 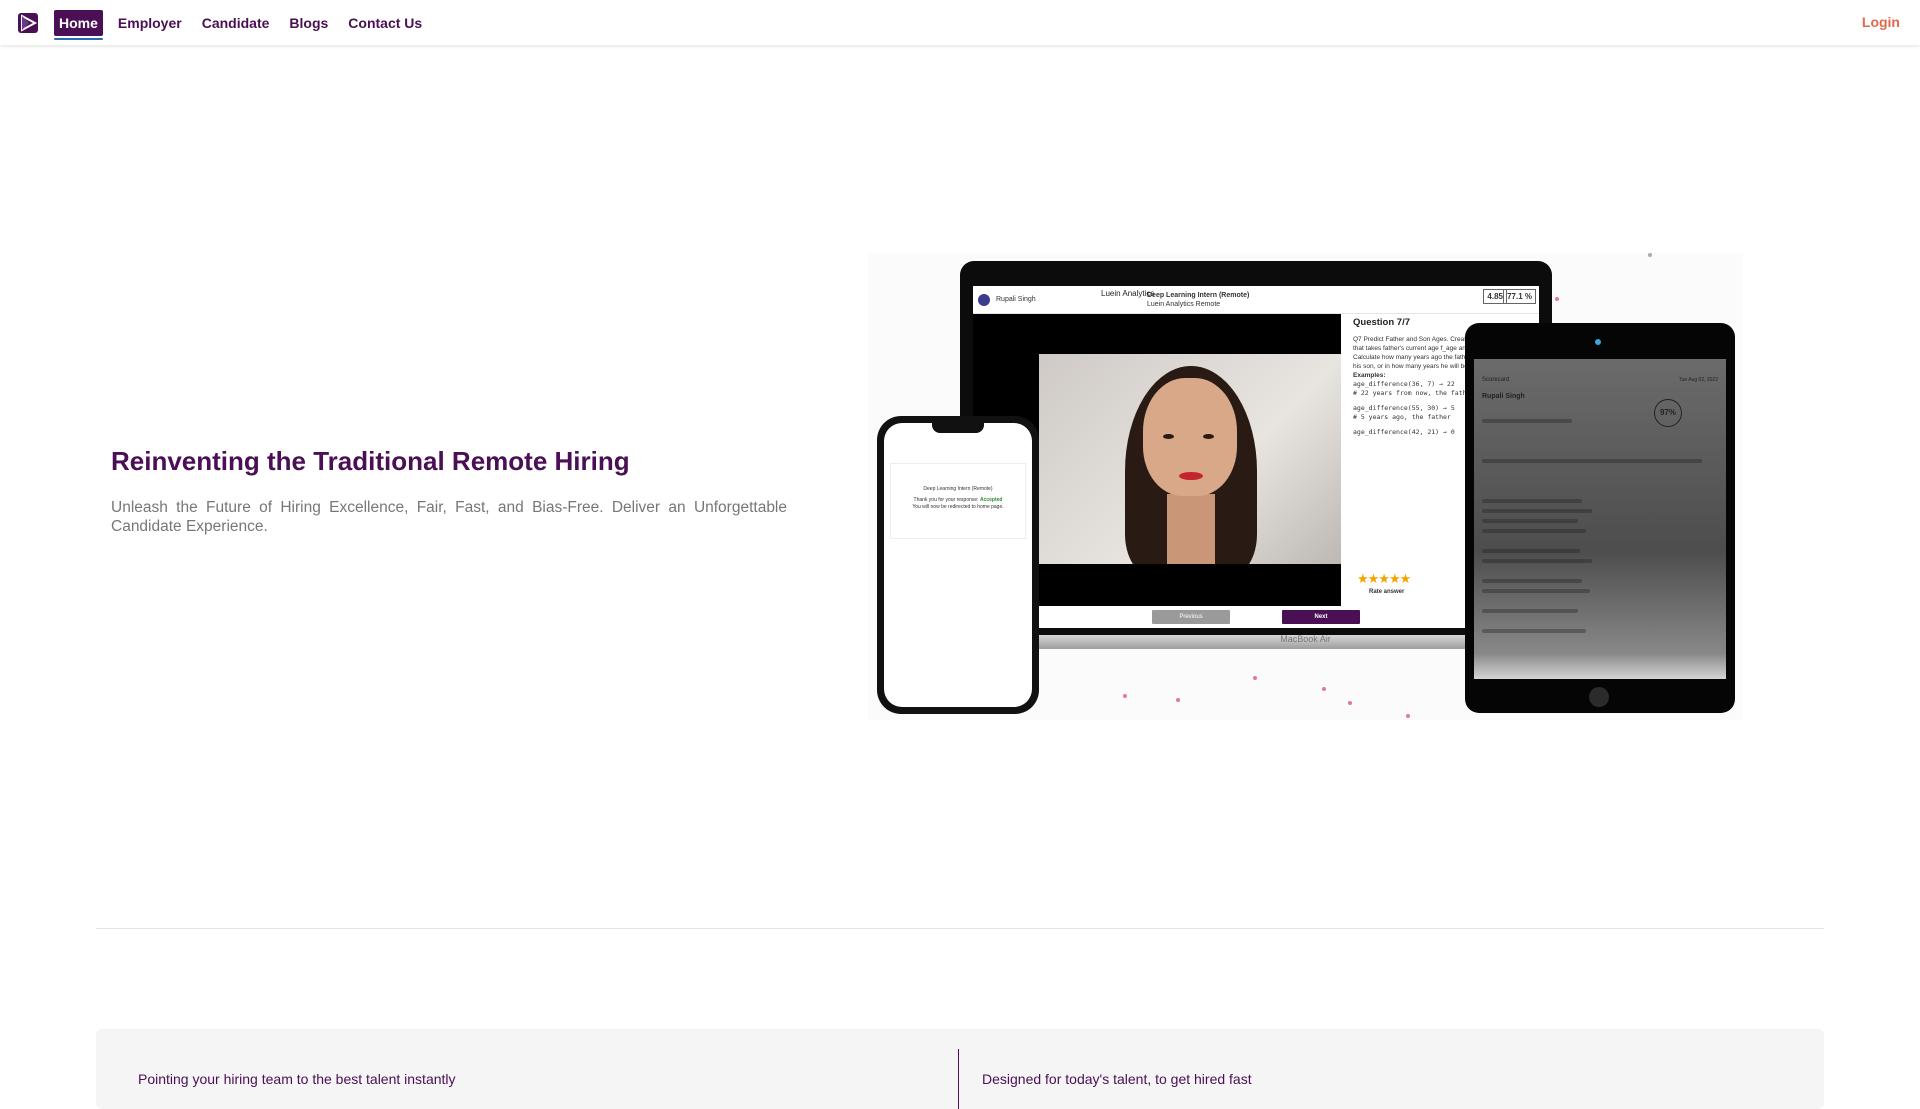 I want to click on nav-link-blogs: Blogs, so click(x=308, y=23).